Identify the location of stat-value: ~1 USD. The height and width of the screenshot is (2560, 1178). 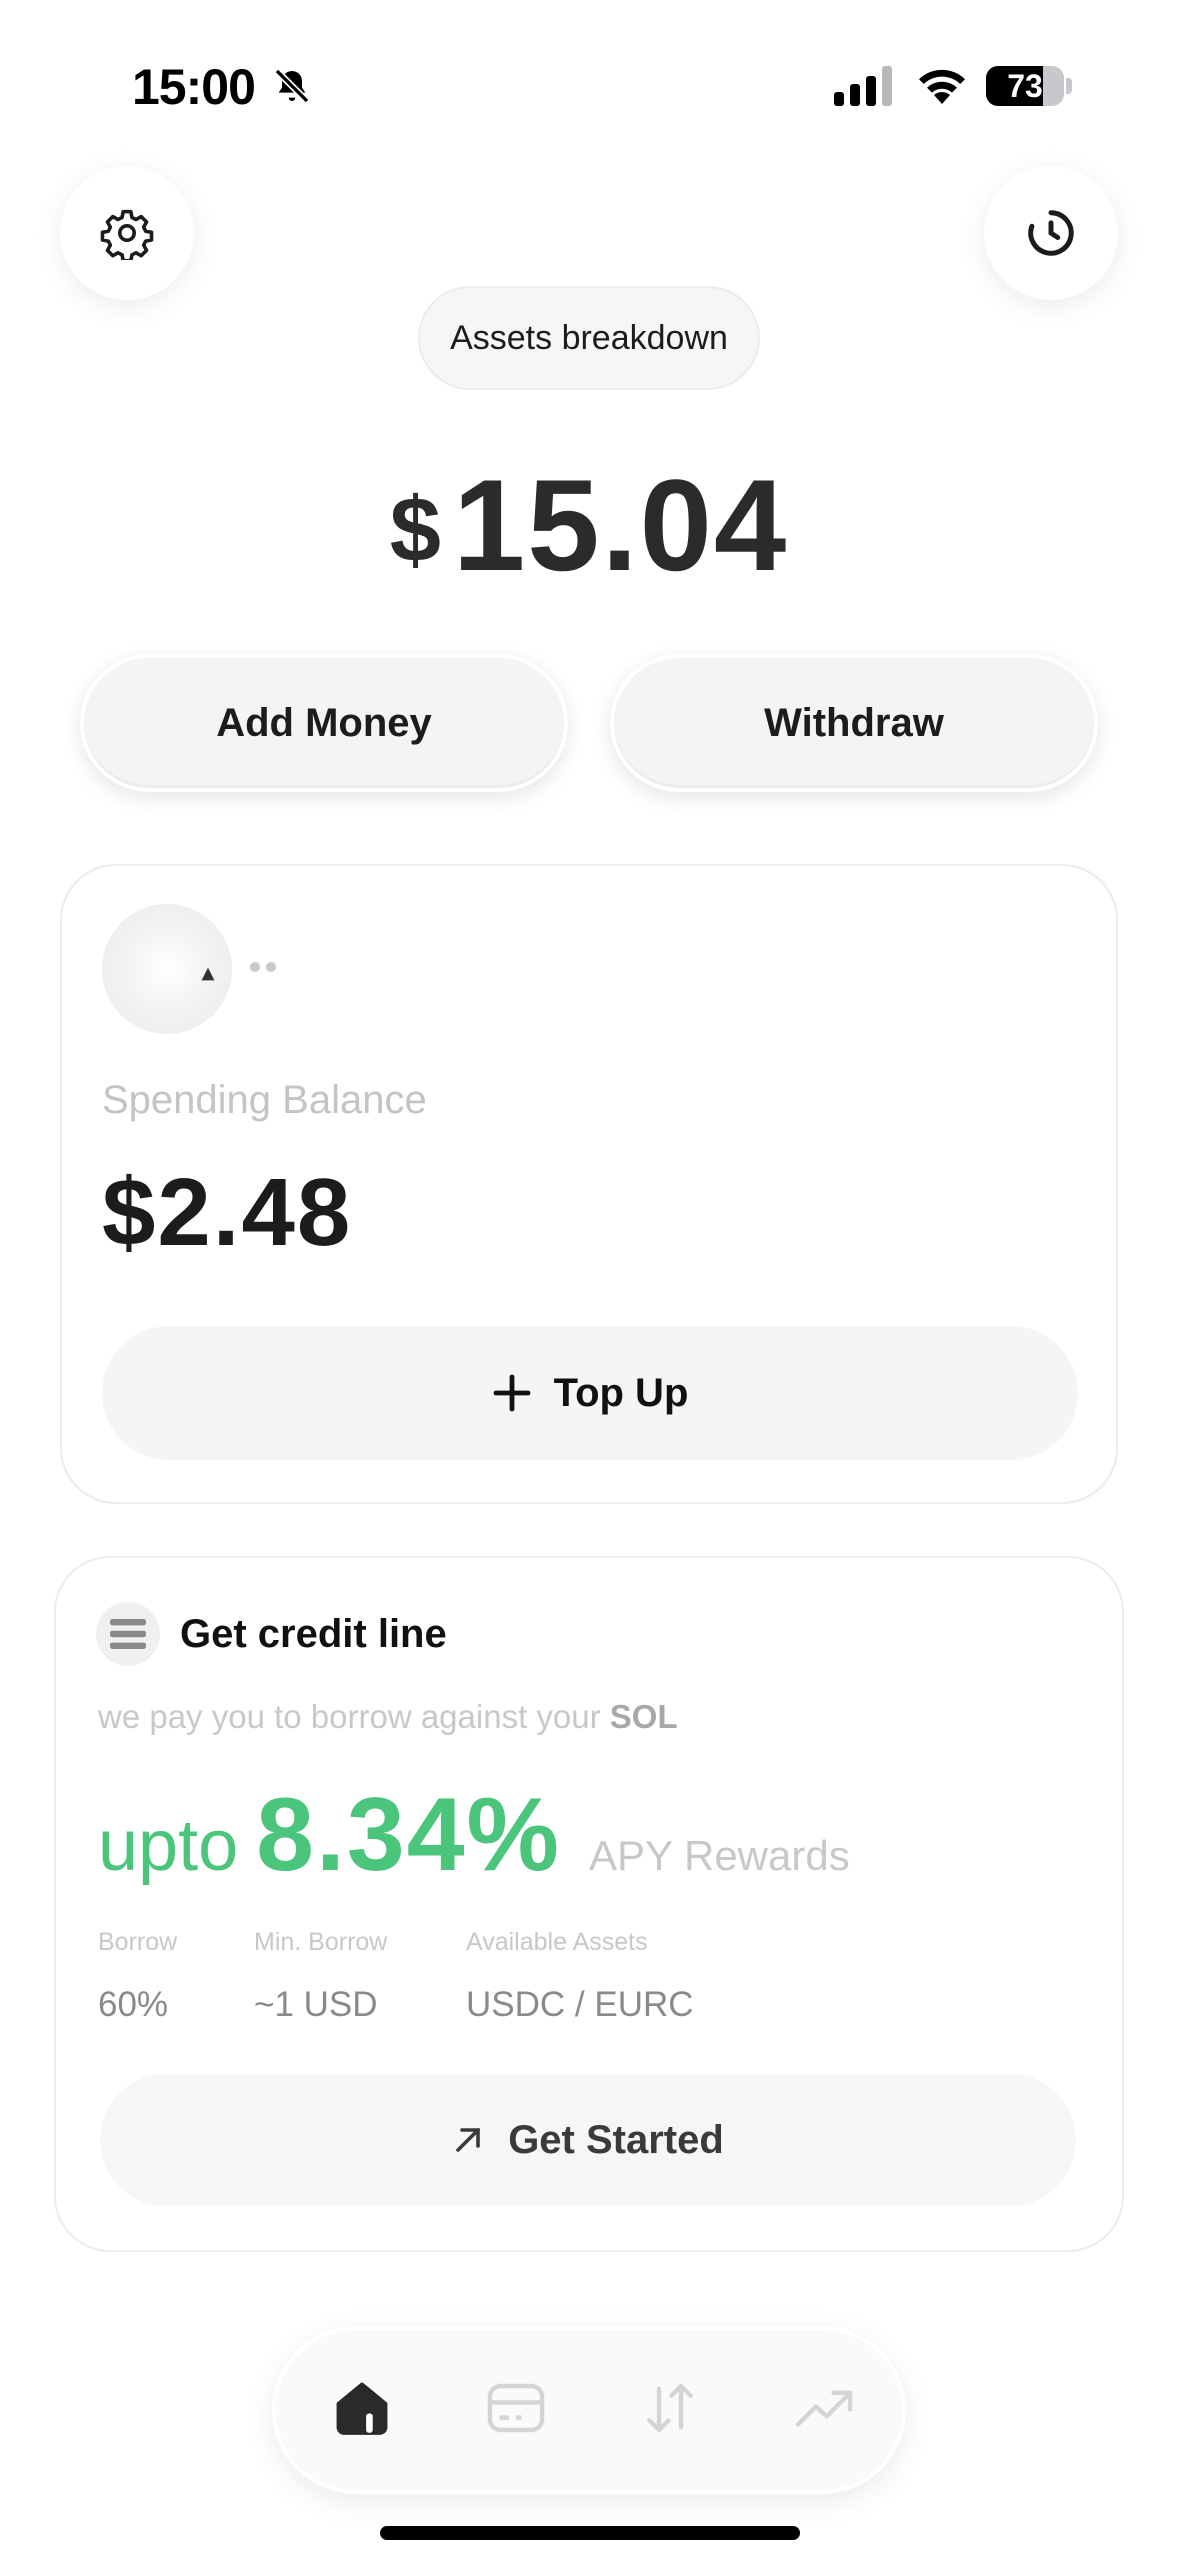
(316, 2004).